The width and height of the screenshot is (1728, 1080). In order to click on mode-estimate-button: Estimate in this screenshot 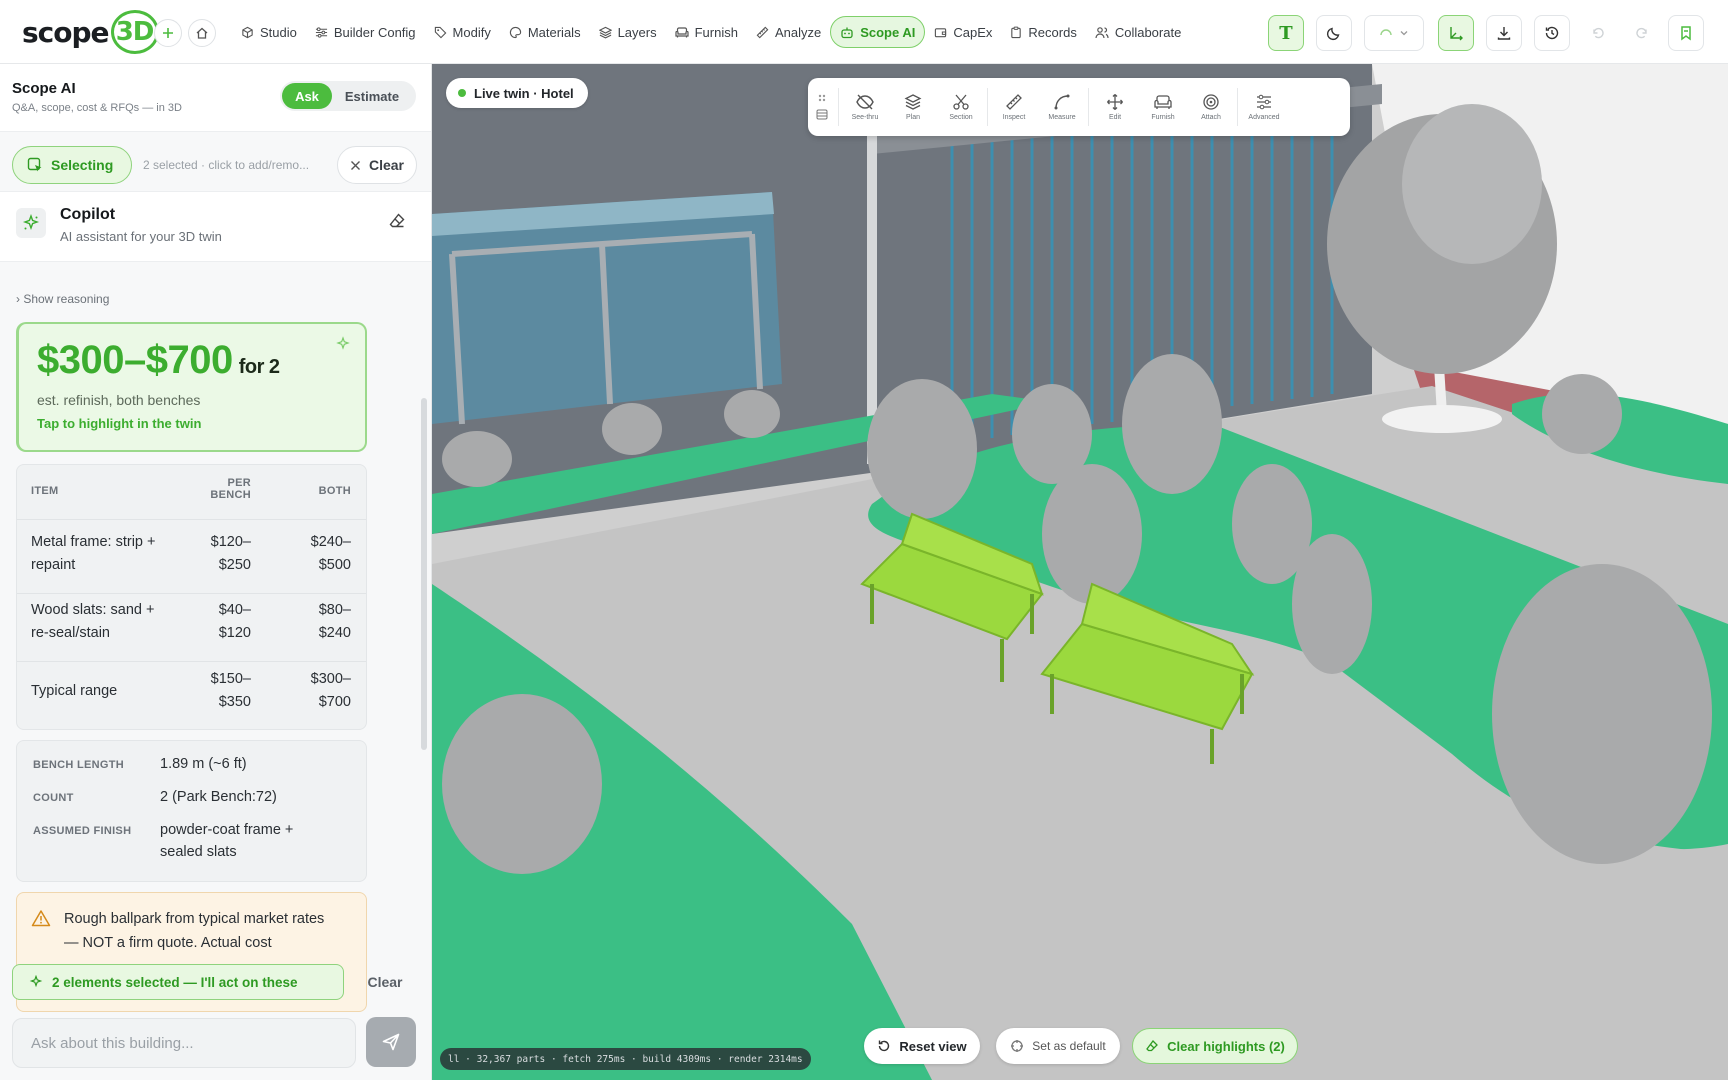, I will do `click(372, 96)`.